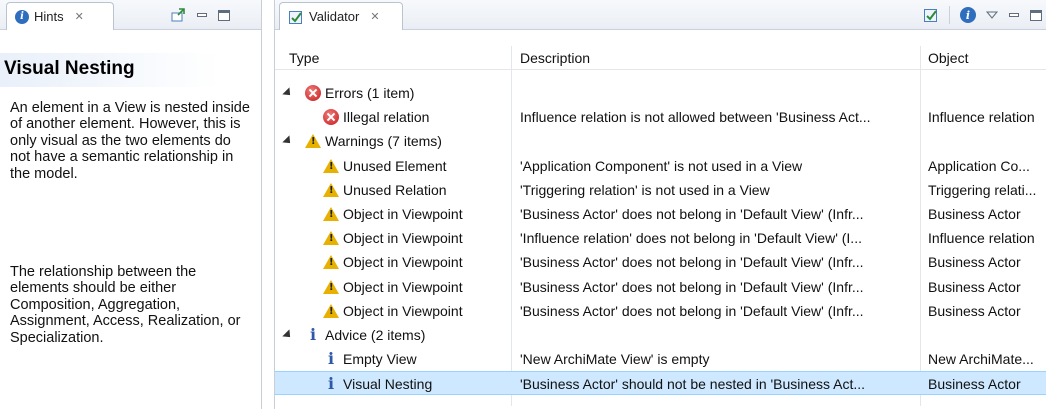  Describe the element at coordinates (615, 359) in the screenshot. I see `cell-description: 'New ArchiMate View' is empty` at that location.